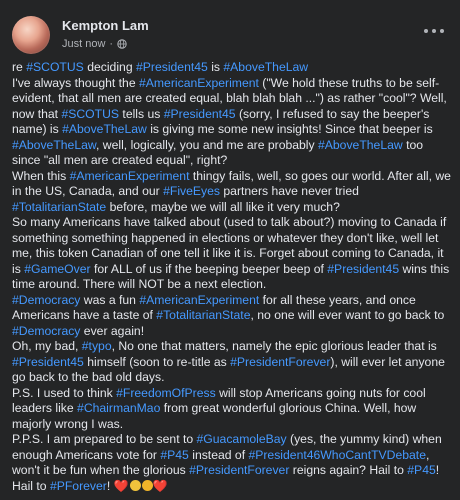 Image resolution: width=460 pixels, height=500 pixels. Describe the element at coordinates (97, 346) in the screenshot. I see `hashtag-link: #typo` at that location.